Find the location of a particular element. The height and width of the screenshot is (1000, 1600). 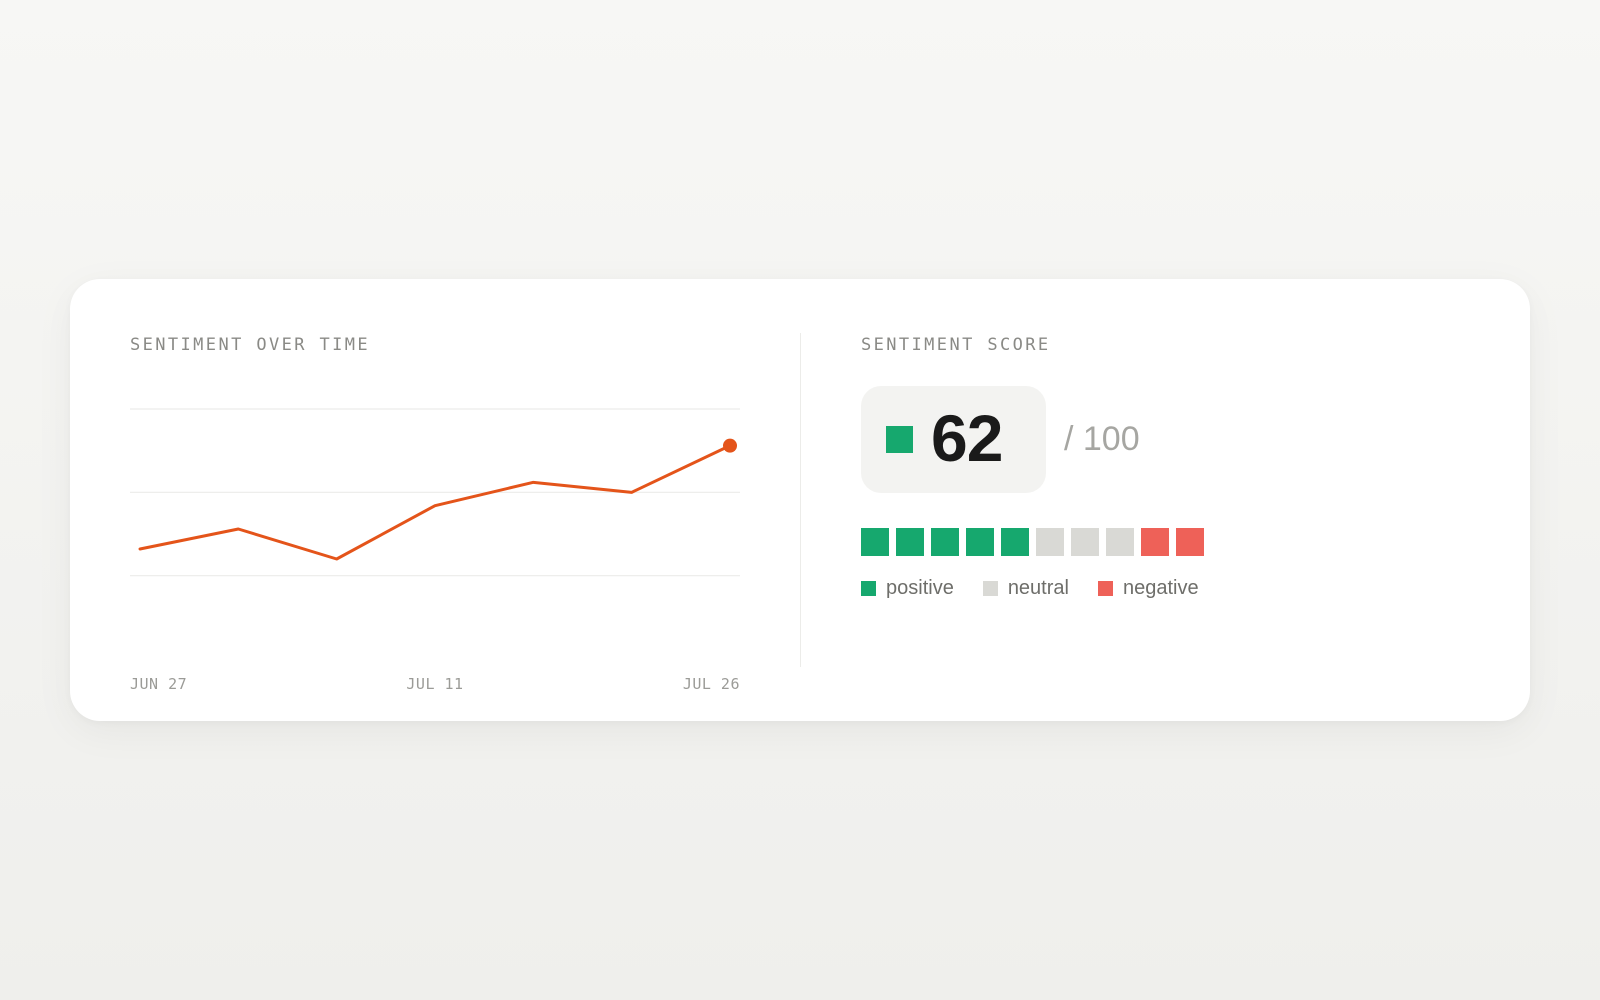

x-tick-label: JUN 27 is located at coordinates (158, 684).